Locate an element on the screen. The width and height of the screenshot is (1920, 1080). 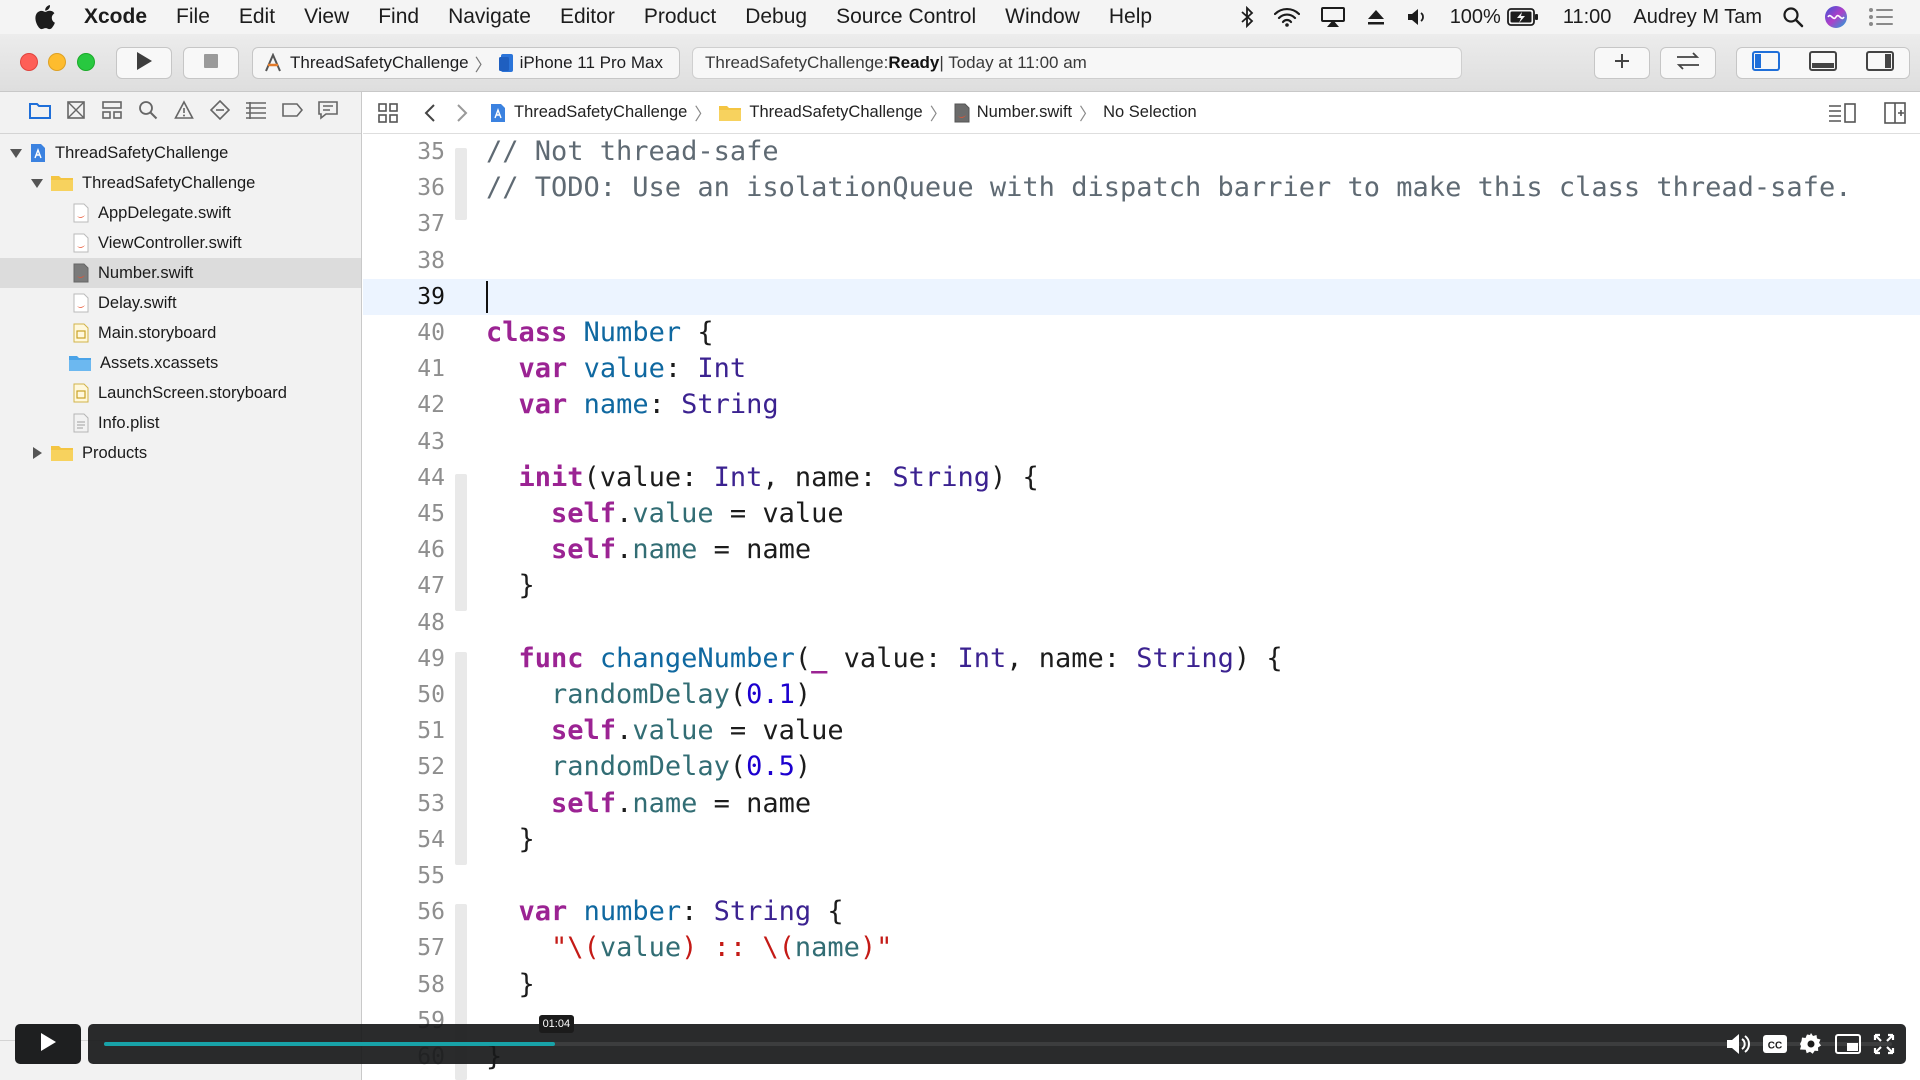
code-line: randomDelay(0.5) is located at coordinates (648, 767).